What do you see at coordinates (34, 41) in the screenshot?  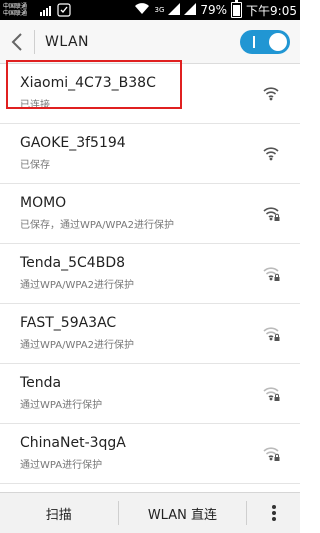 I see `app-bar-divider` at bounding box center [34, 41].